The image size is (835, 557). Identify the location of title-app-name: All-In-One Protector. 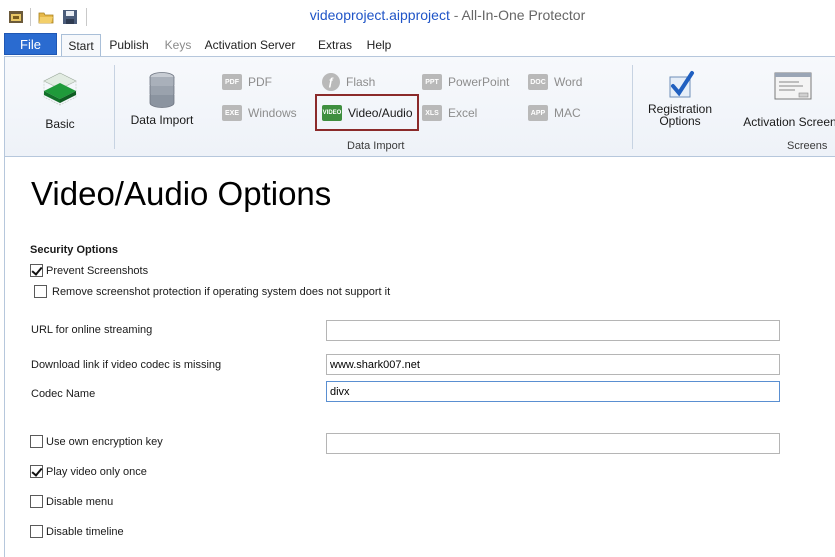
(523, 15).